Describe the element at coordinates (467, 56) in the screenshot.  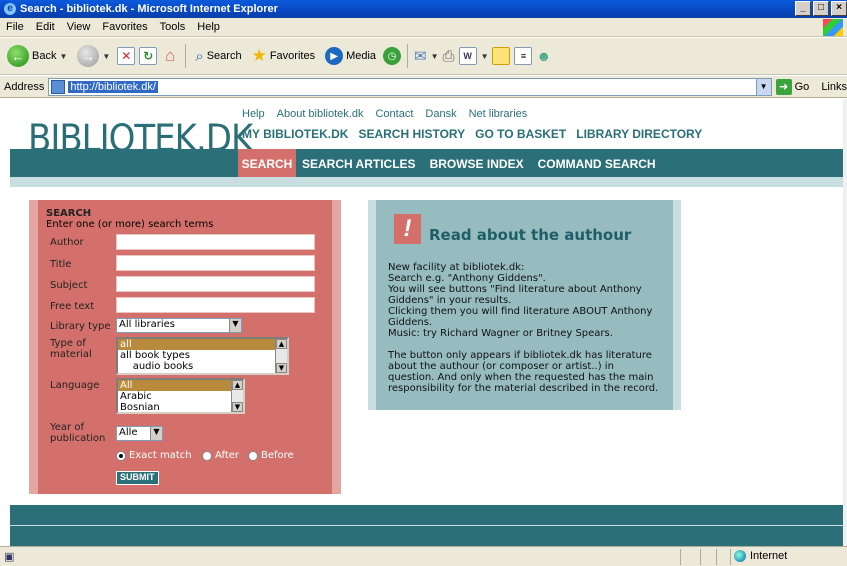
I see `word-edit-icon: W` at that location.